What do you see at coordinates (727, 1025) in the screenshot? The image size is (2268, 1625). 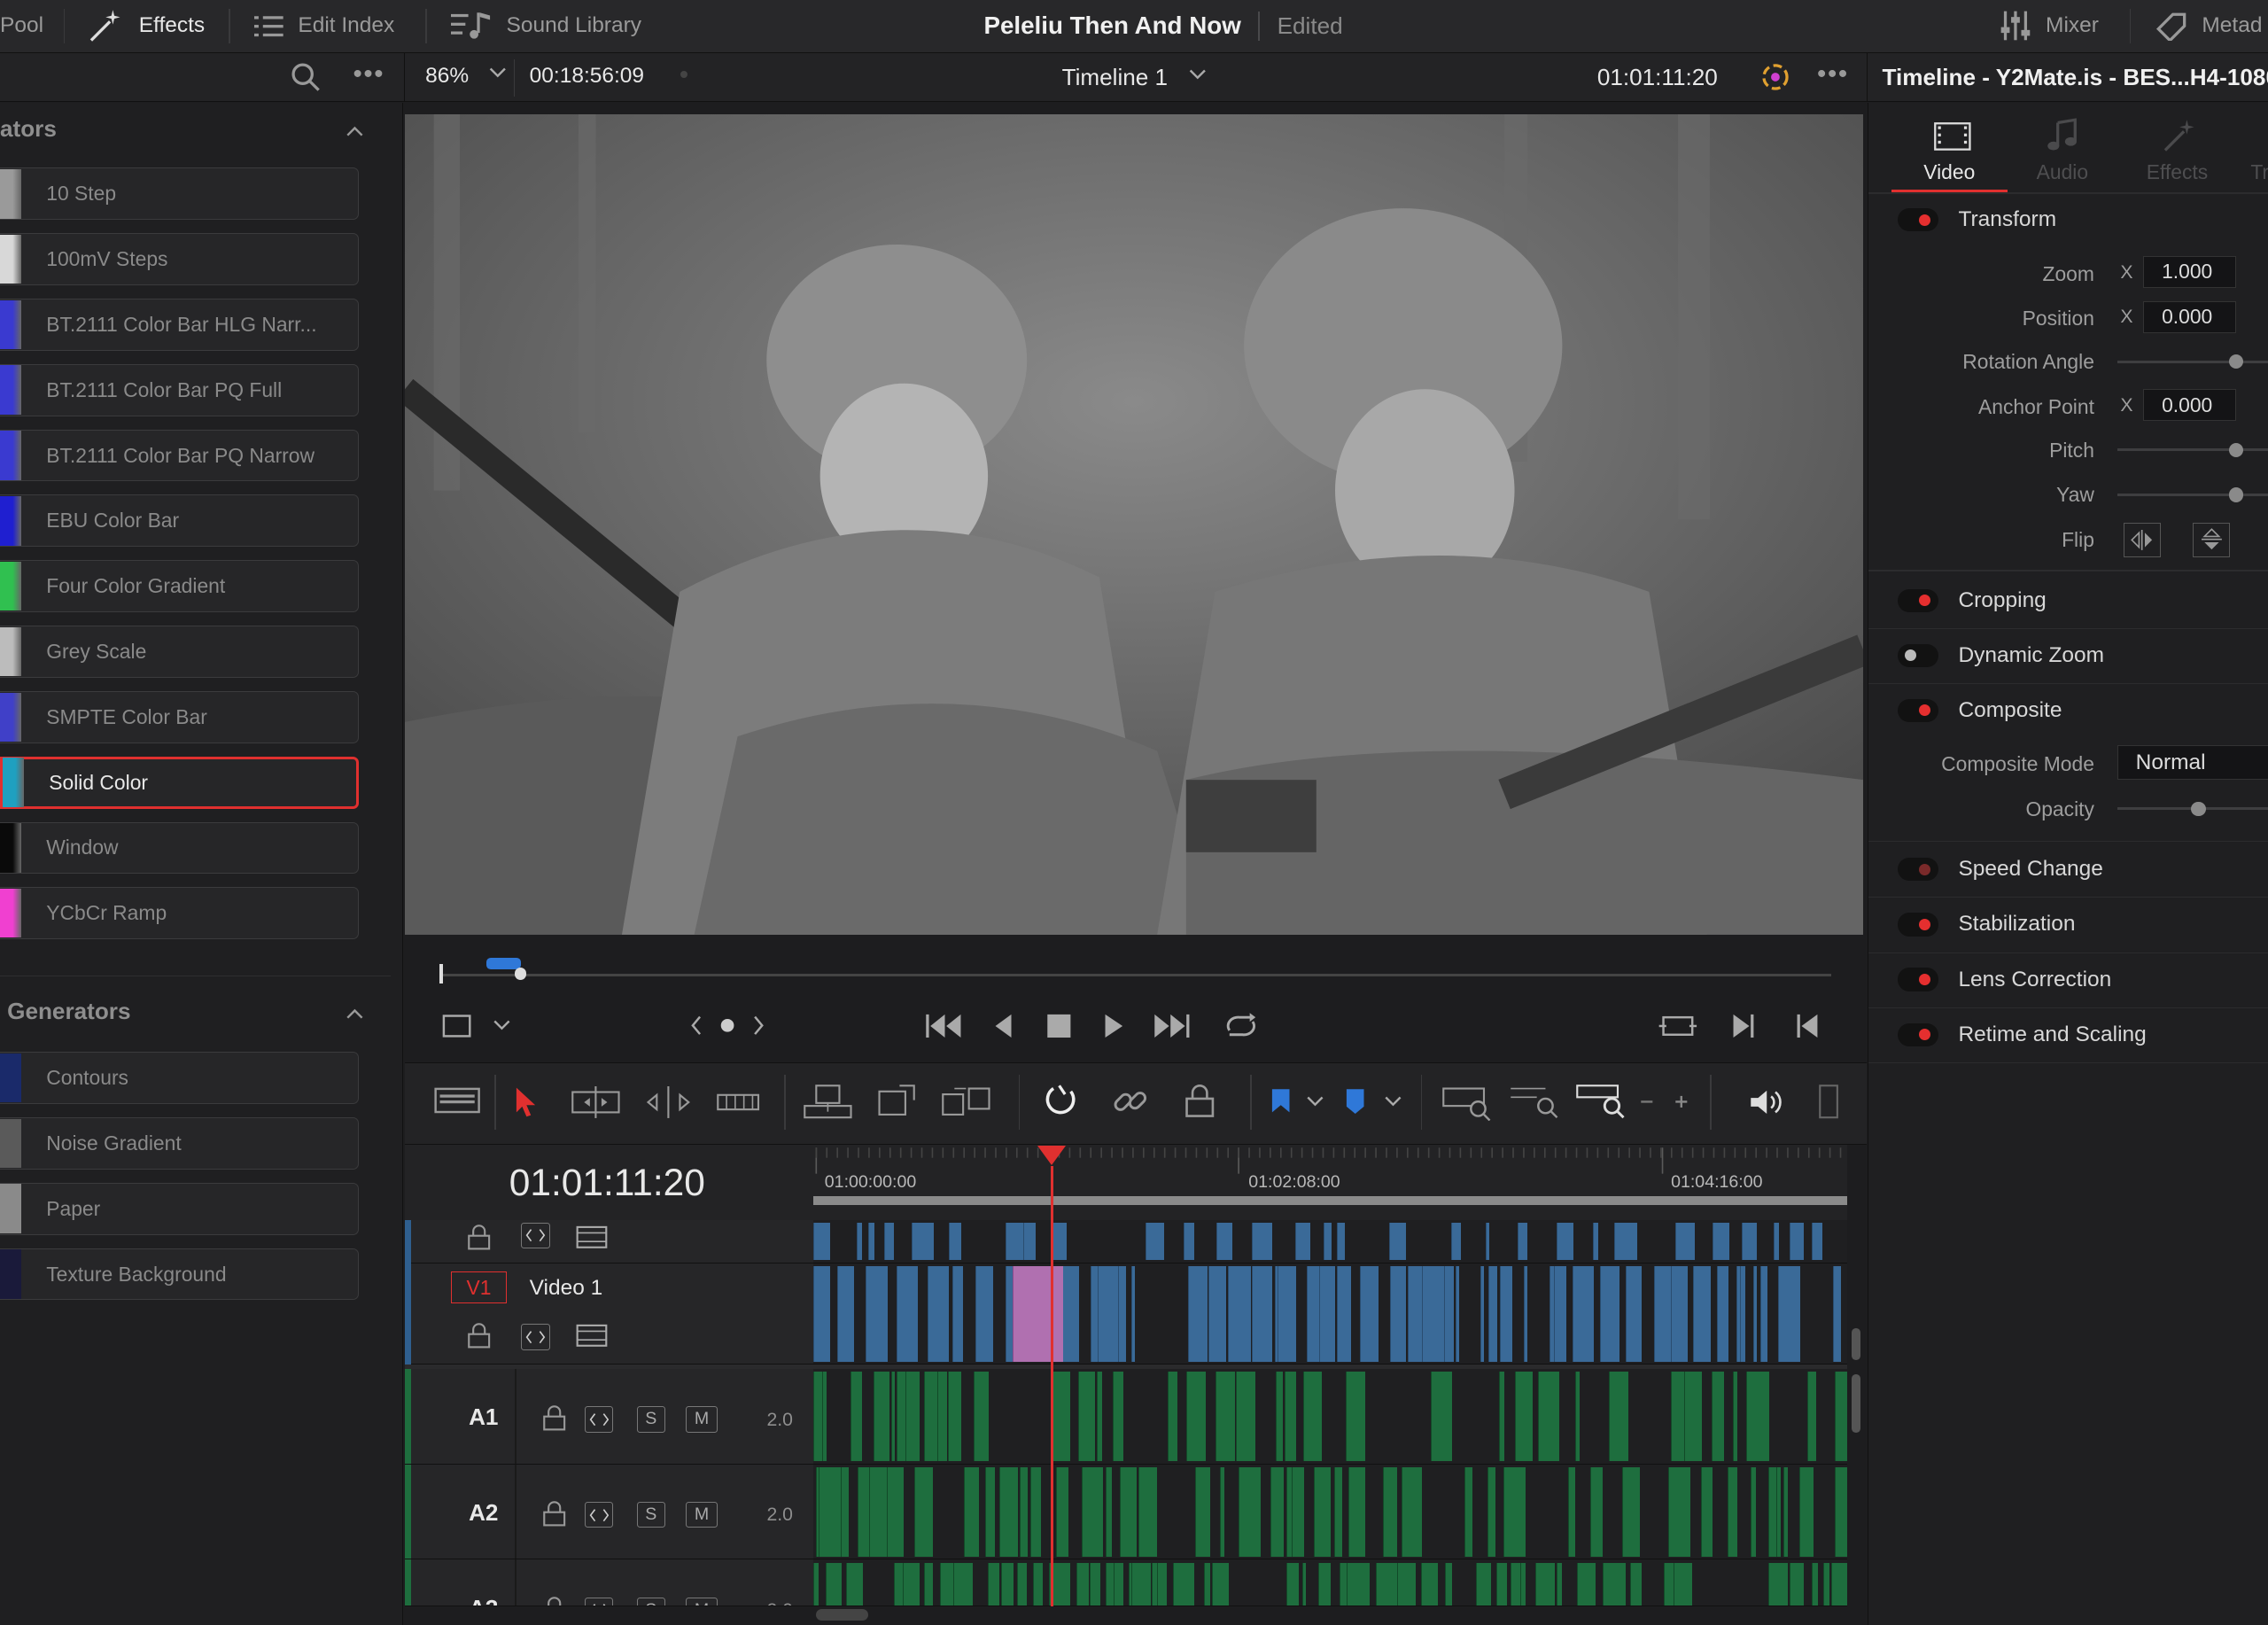 I see `jog-control-icon` at bounding box center [727, 1025].